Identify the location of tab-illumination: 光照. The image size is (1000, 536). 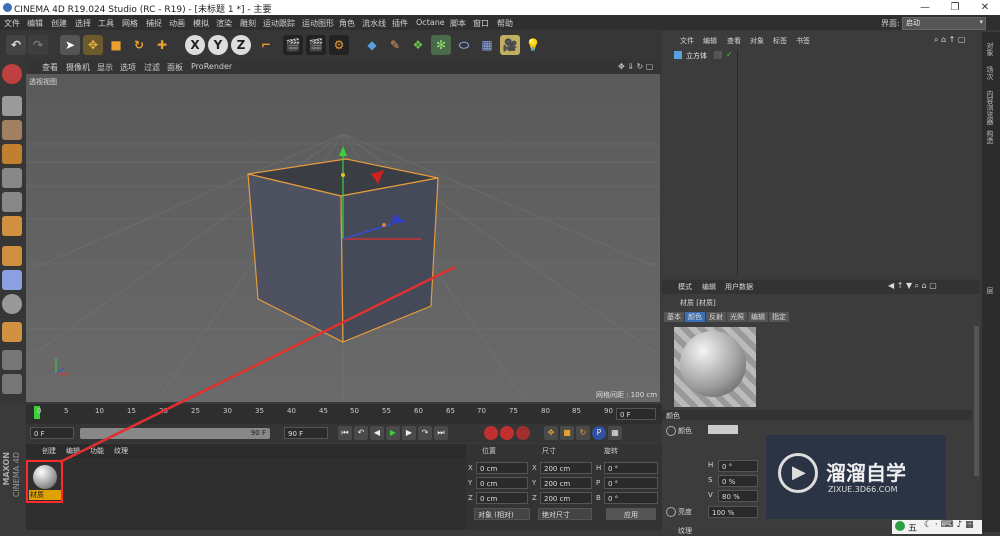
(737, 317).